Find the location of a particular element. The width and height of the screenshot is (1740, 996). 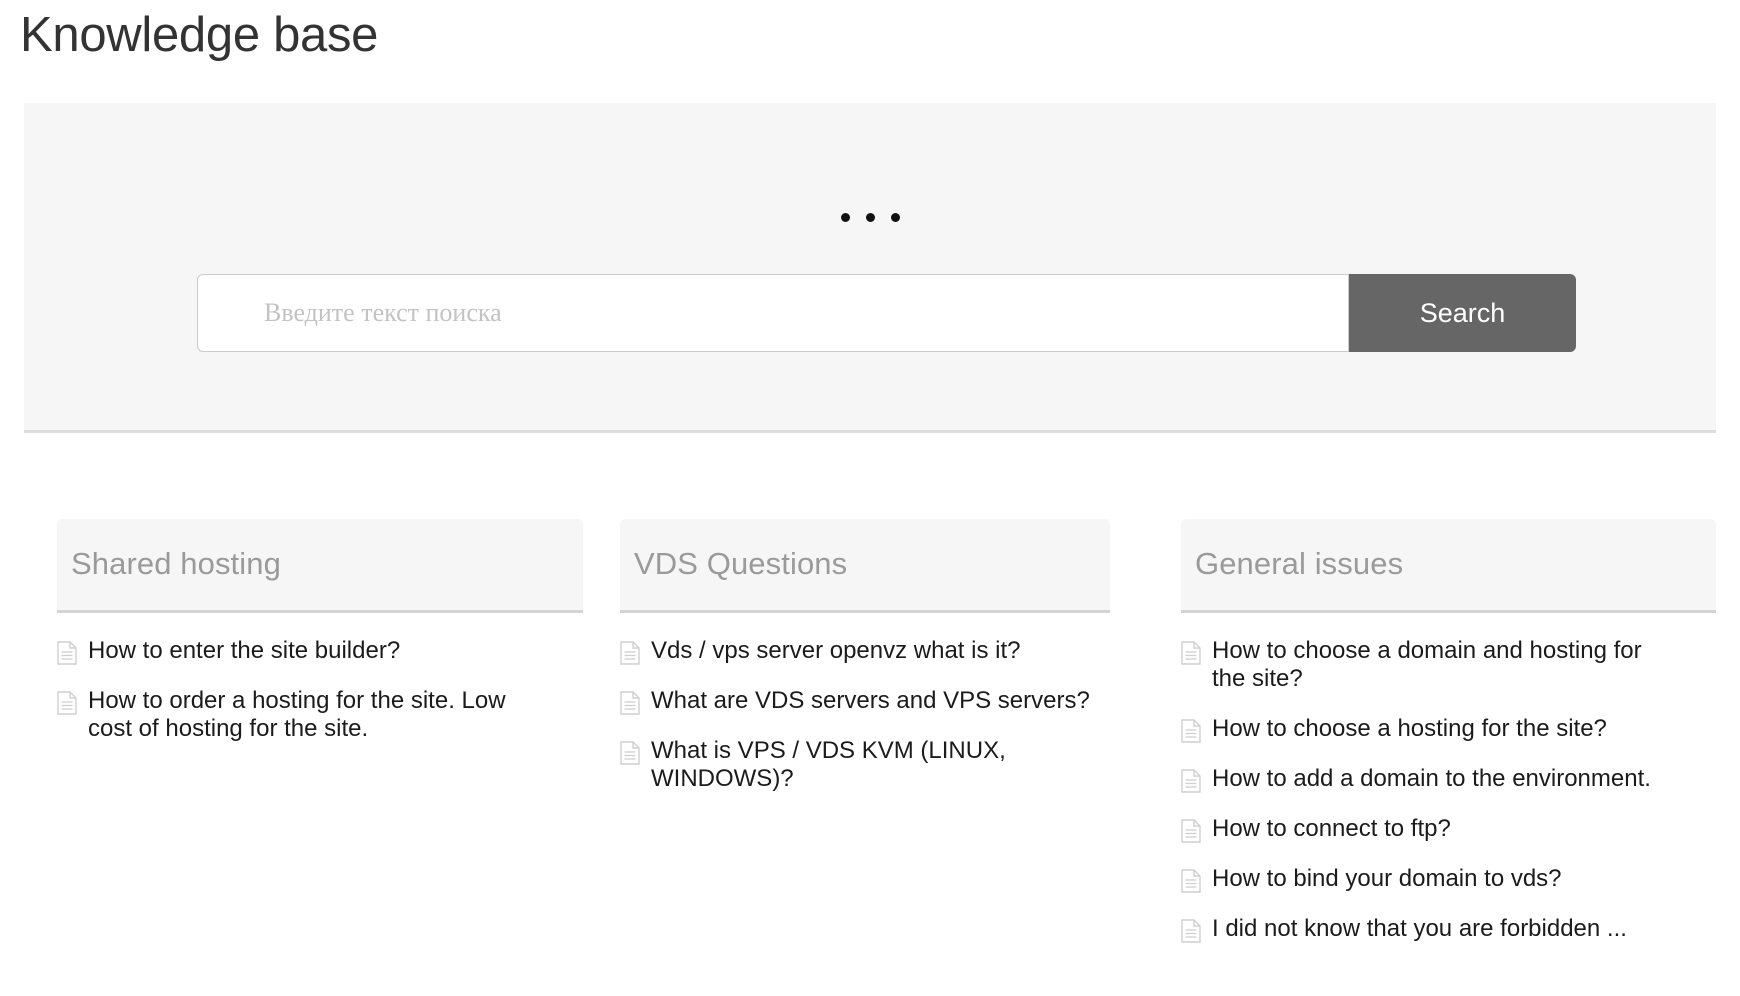

article-link: What is VPS / VDS KVM (LINUX, WINDOWS)? is located at coordinates (880, 765).